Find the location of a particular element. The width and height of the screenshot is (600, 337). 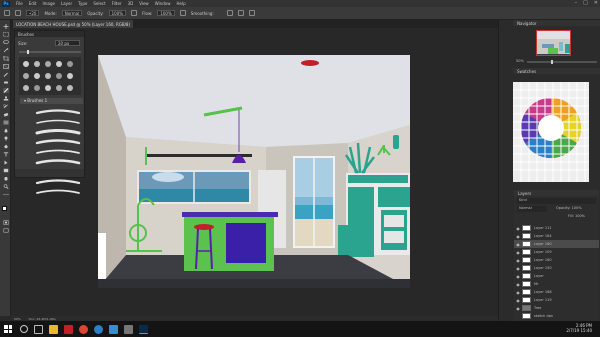

layer-opacity-value: 100% is located at coordinates (577, 208).